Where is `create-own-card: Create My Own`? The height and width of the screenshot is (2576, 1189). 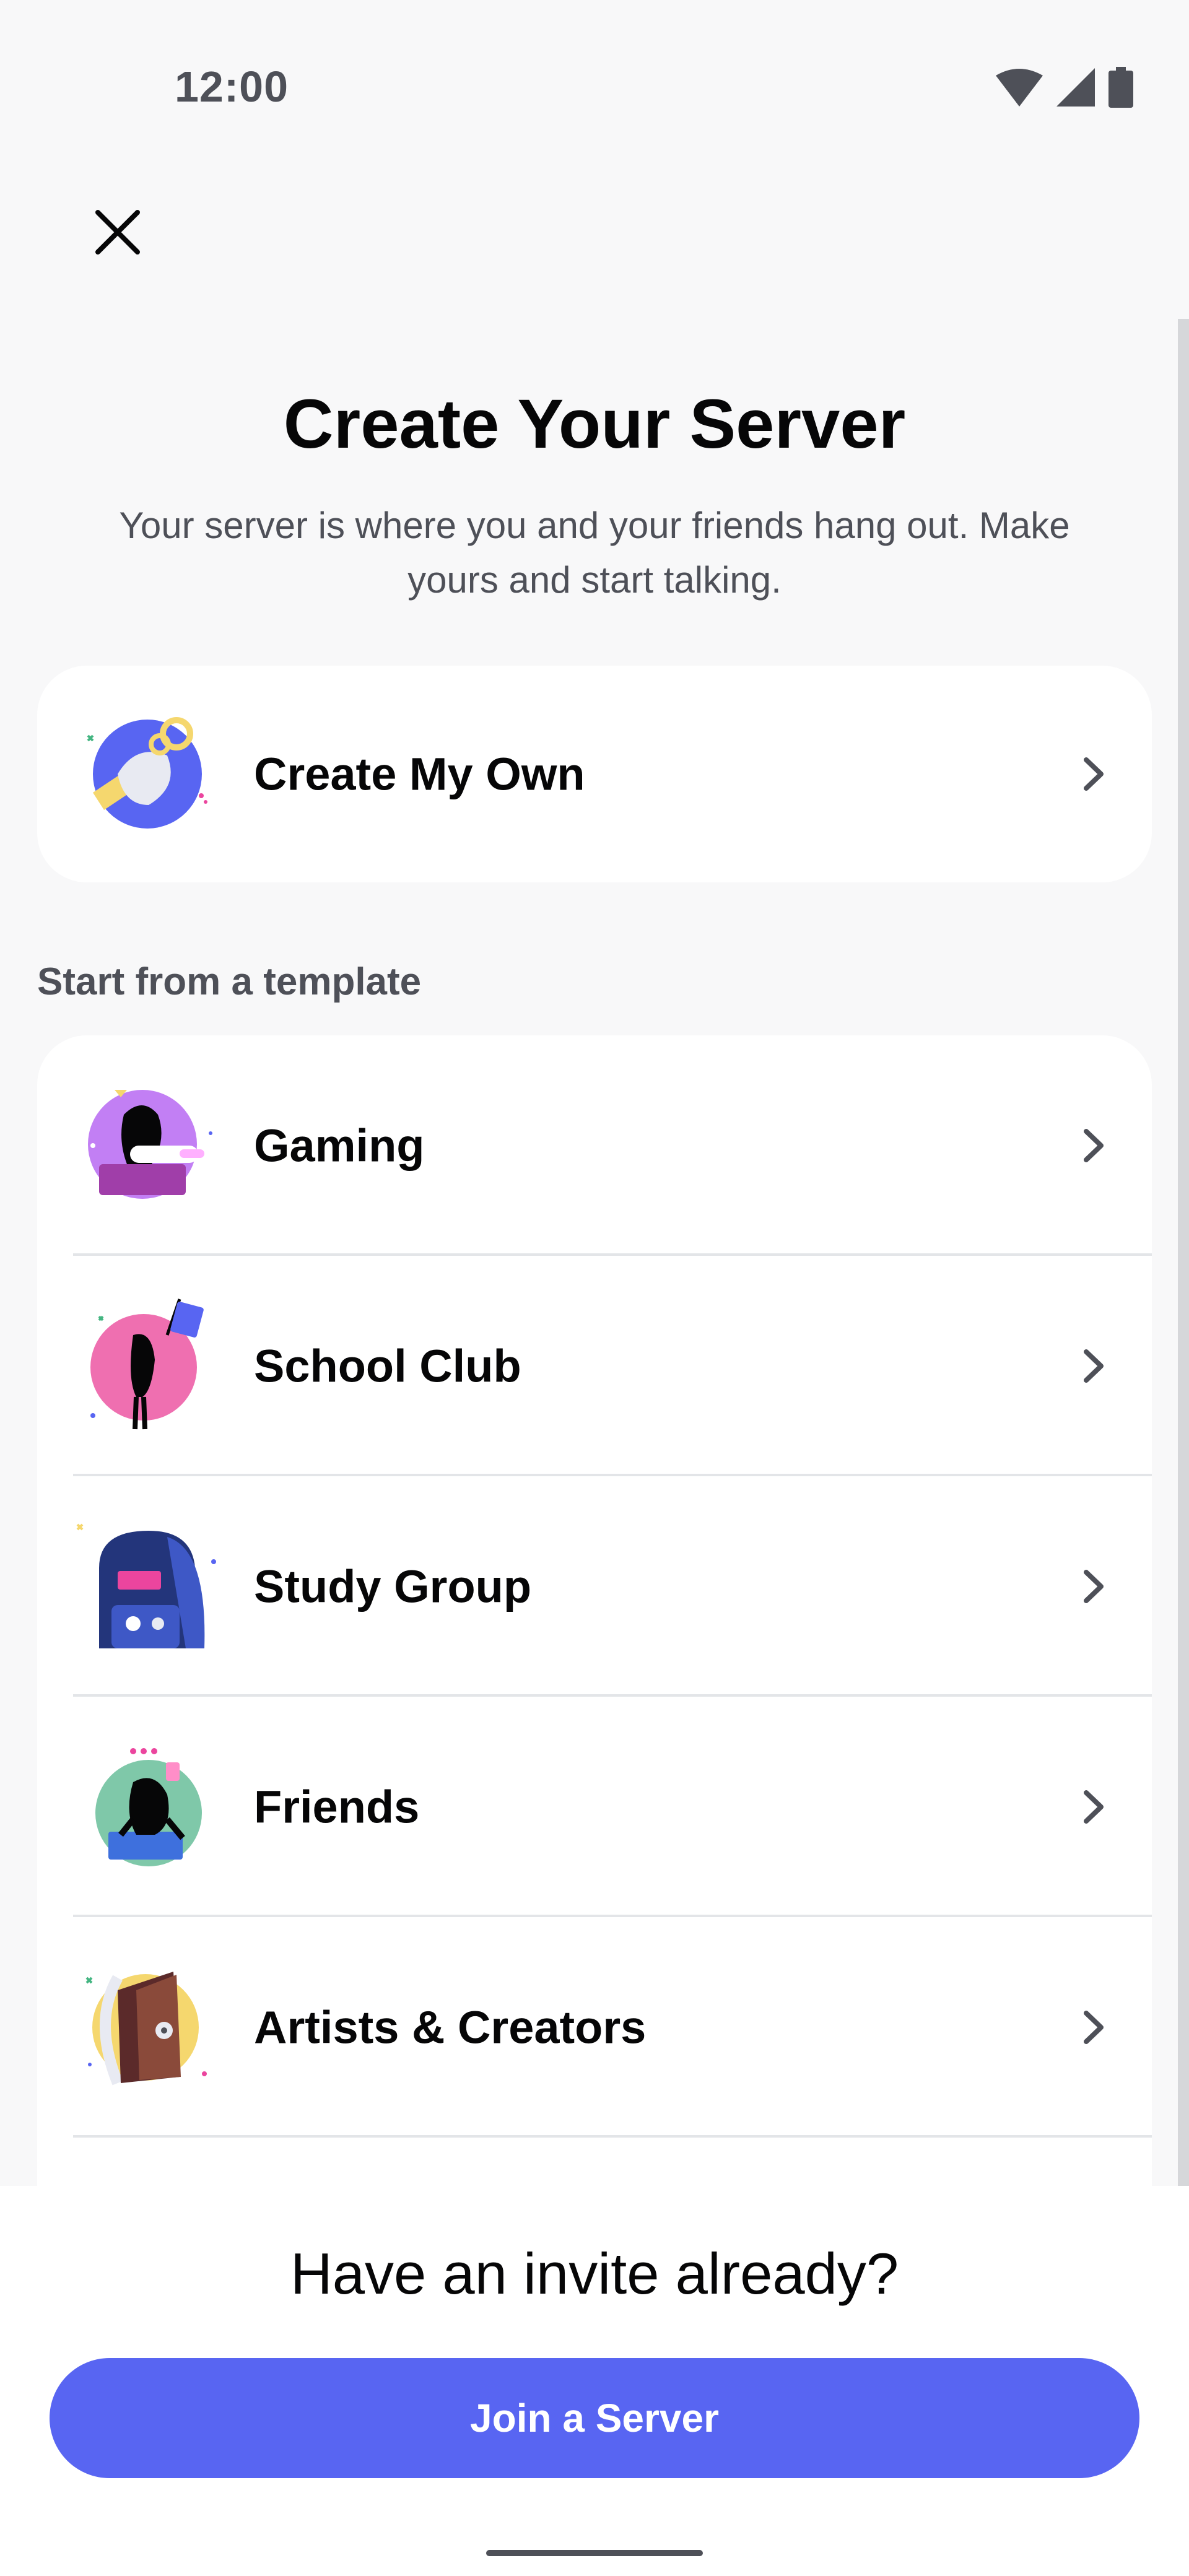
create-own-card: Create My Own is located at coordinates (594, 774).